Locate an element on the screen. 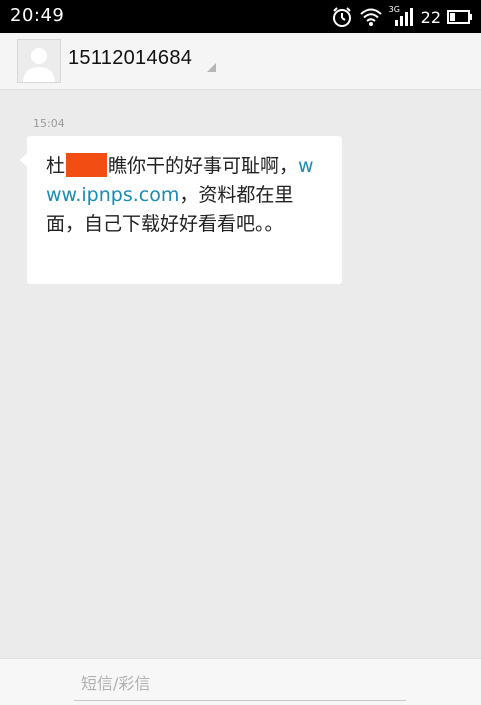 The height and width of the screenshot is (705, 481). contact-avatar is located at coordinates (39, 61).